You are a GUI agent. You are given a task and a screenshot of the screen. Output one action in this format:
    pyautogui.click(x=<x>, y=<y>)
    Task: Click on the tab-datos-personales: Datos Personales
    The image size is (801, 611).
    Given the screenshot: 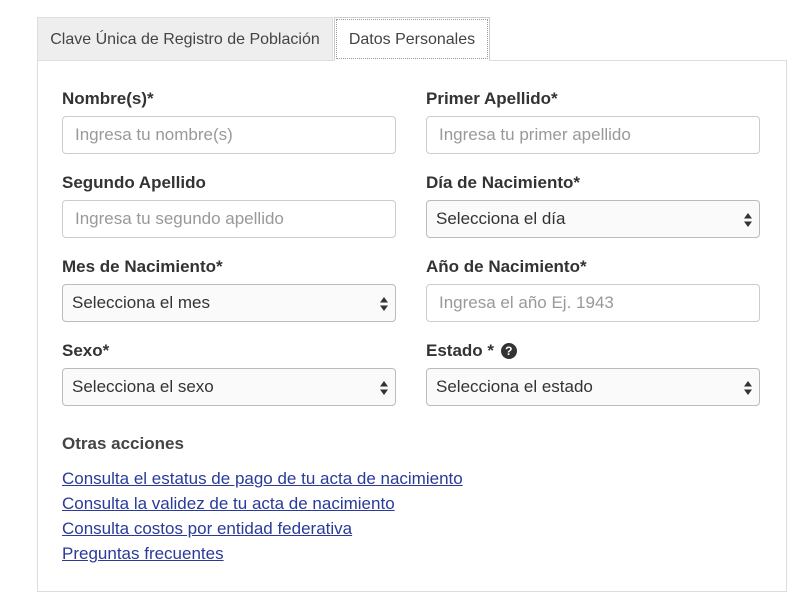 What is the action you would take?
    pyautogui.click(x=412, y=39)
    